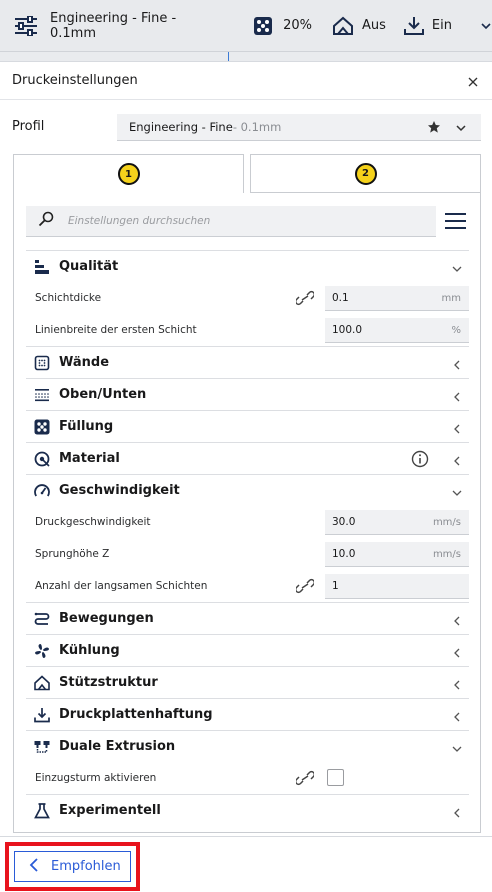 The height and width of the screenshot is (892, 492). Describe the element at coordinates (247, 458) in the screenshot. I see `category-material: Material` at that location.